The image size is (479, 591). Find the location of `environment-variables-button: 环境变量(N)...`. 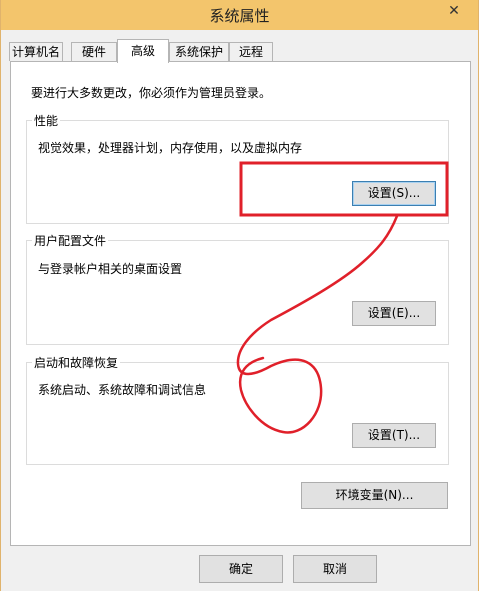

environment-variables-button: 环境变量(N)... is located at coordinates (374, 495).